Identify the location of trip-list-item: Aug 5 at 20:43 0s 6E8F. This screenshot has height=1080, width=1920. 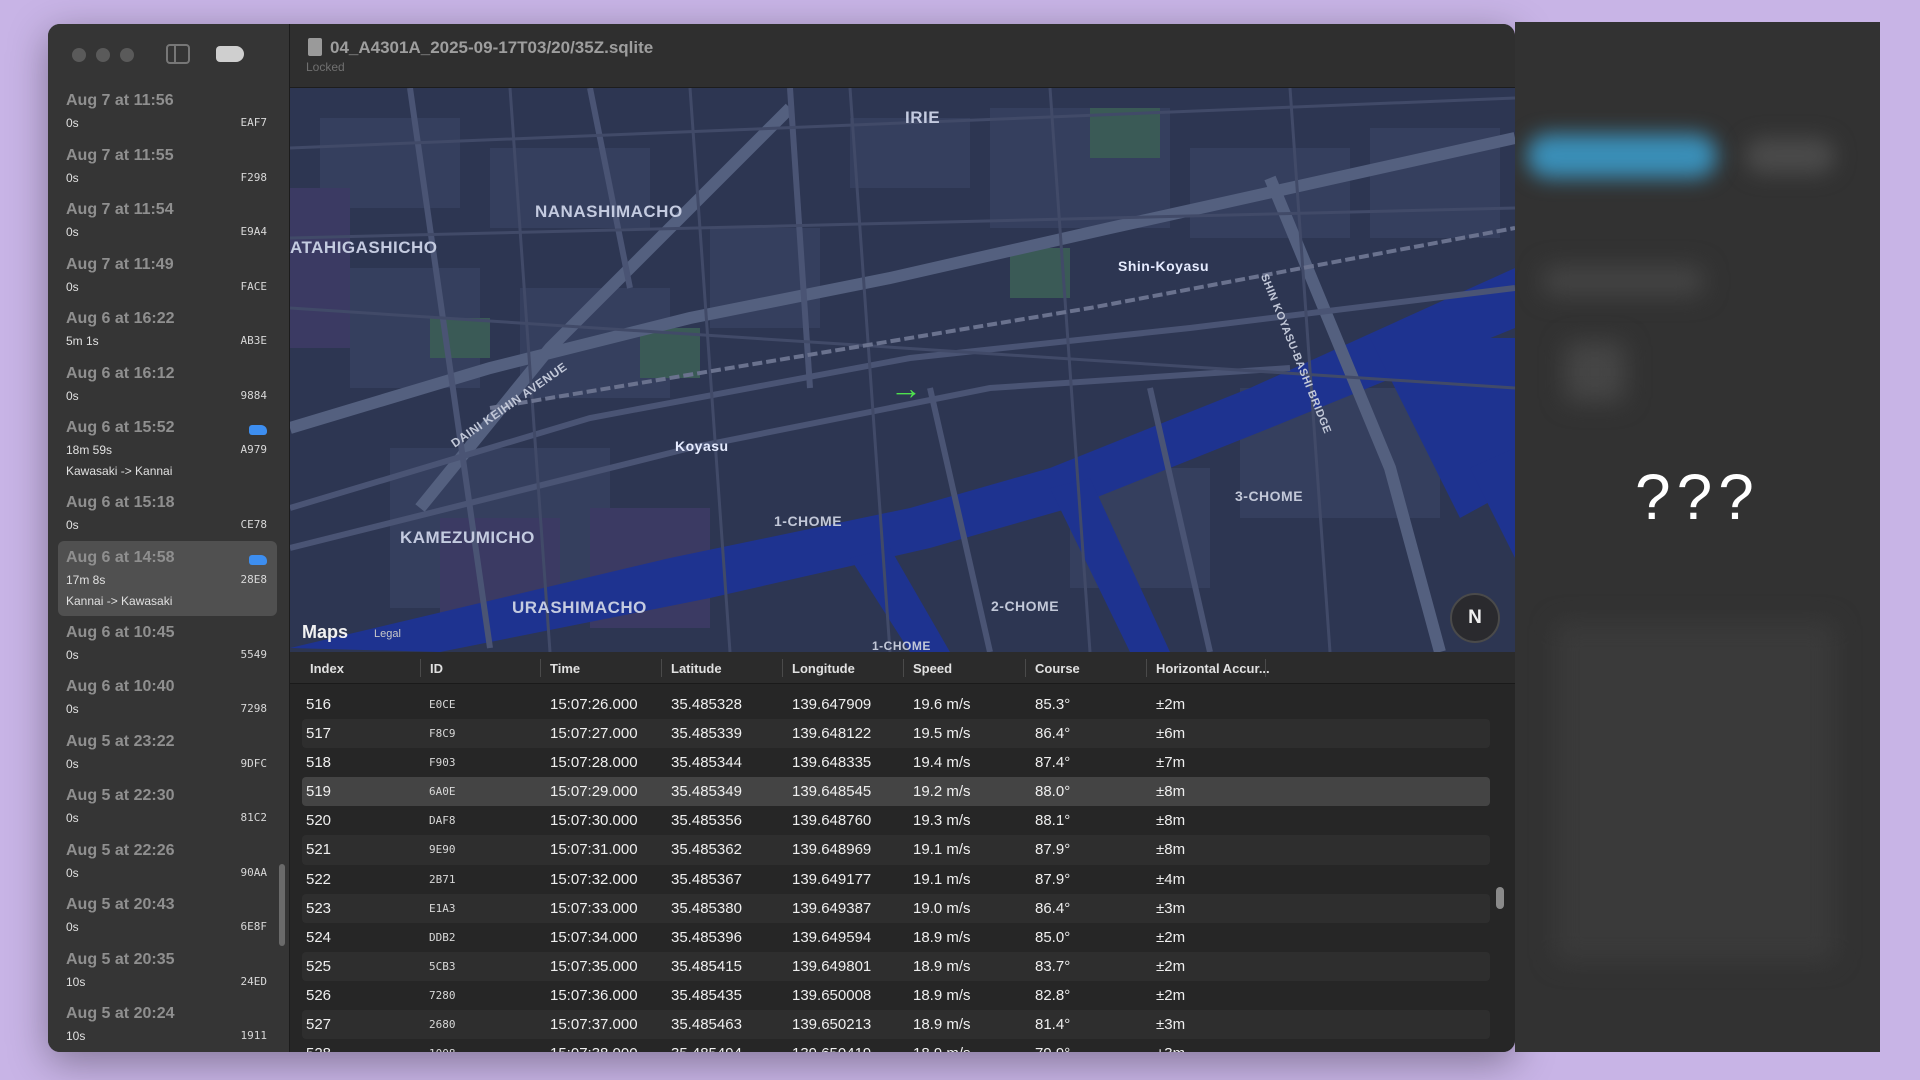
(167, 915).